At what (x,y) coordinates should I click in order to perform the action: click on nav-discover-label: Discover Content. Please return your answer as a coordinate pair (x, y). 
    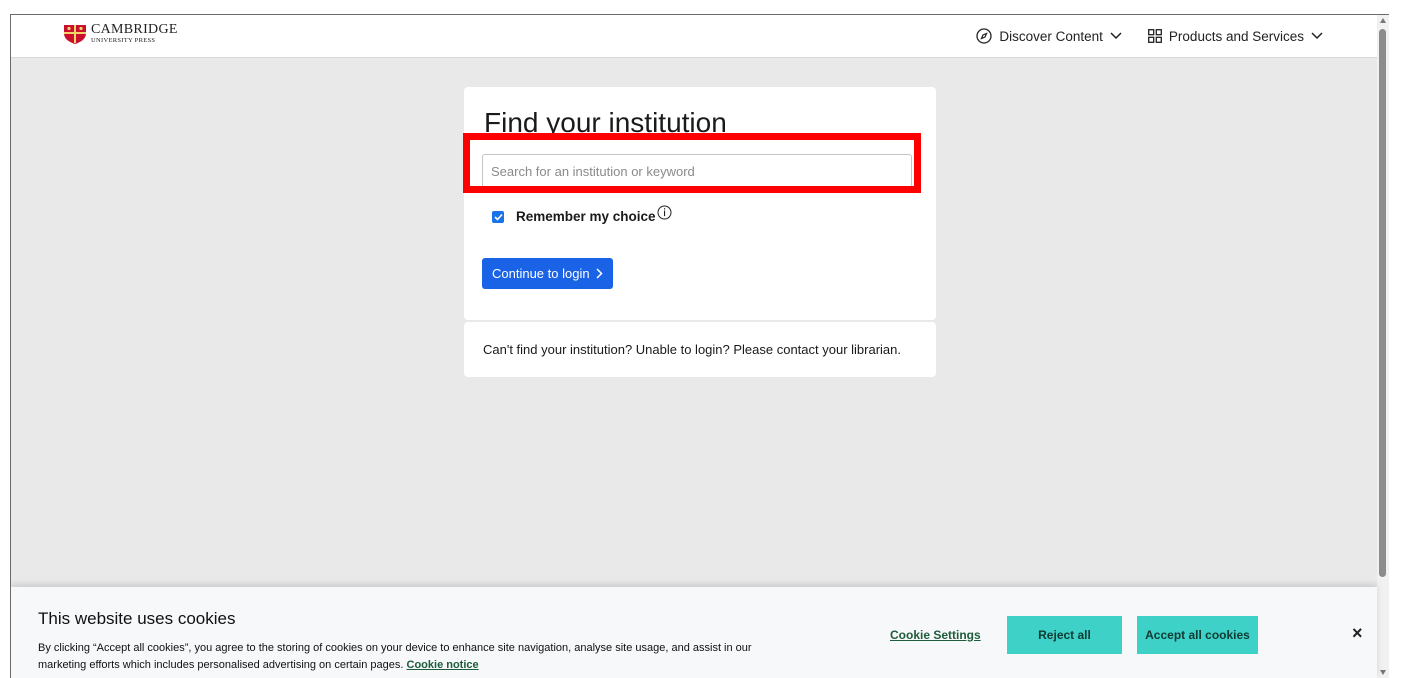
    Looking at the image, I should click on (1051, 36).